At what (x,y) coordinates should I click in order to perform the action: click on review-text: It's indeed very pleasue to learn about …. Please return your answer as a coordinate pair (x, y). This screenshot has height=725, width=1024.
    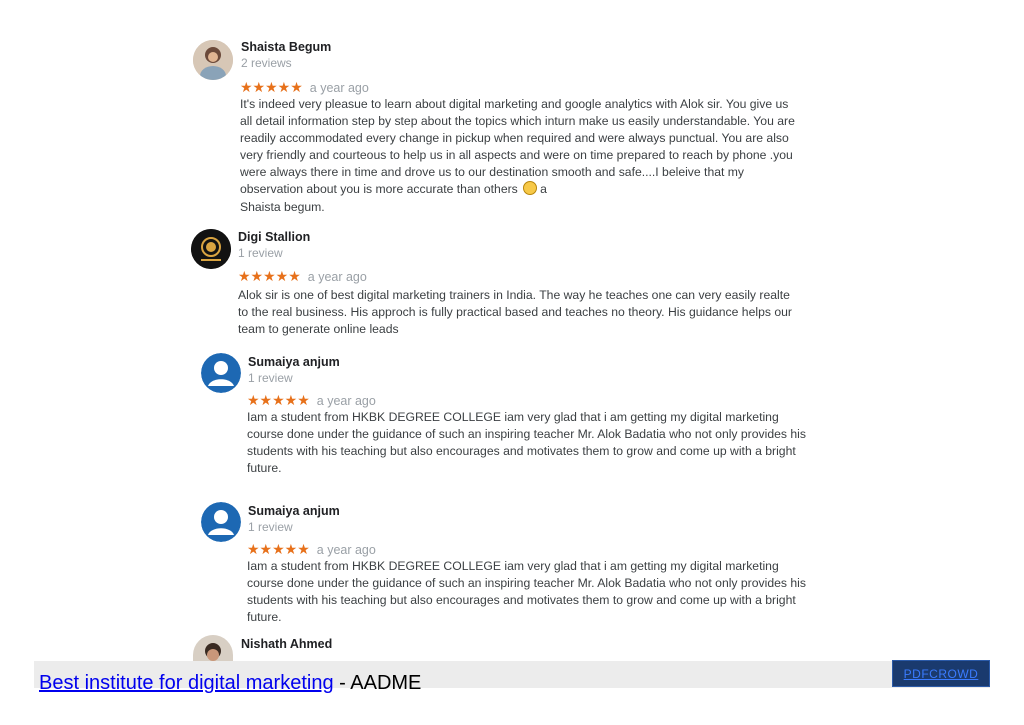
    Looking at the image, I should click on (517, 155).